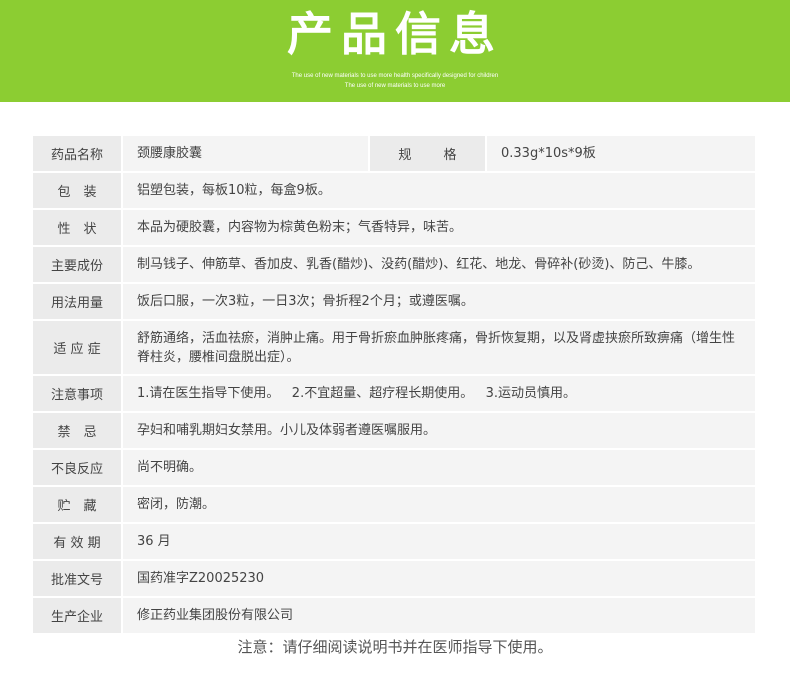 The height and width of the screenshot is (686, 790). I want to click on row-label: 适 应 症, so click(77, 347).